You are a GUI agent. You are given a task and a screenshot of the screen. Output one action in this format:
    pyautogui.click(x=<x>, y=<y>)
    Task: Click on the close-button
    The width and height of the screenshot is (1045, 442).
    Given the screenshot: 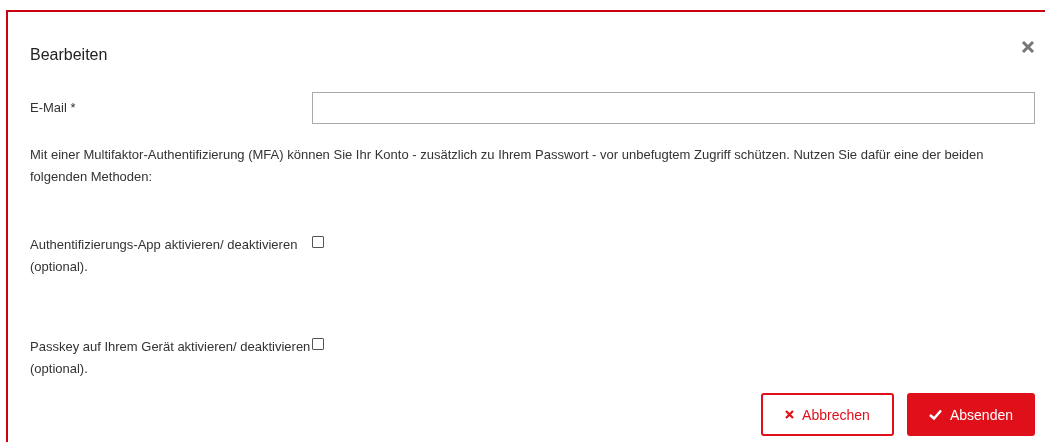 What is the action you would take?
    pyautogui.click(x=1028, y=47)
    